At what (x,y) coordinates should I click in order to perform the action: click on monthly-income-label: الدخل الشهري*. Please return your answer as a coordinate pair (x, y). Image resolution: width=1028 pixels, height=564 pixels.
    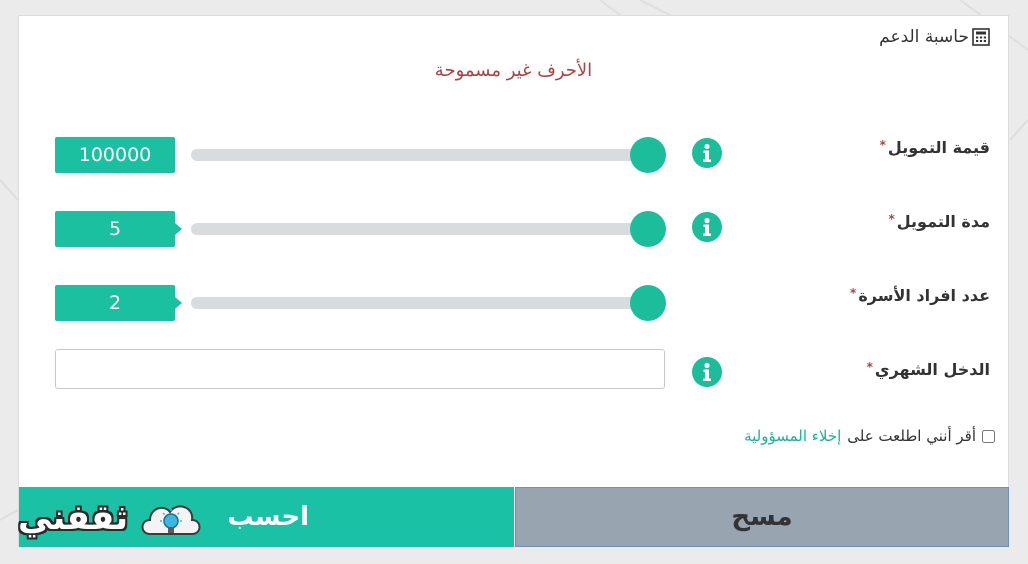
    Looking at the image, I should click on (928, 369).